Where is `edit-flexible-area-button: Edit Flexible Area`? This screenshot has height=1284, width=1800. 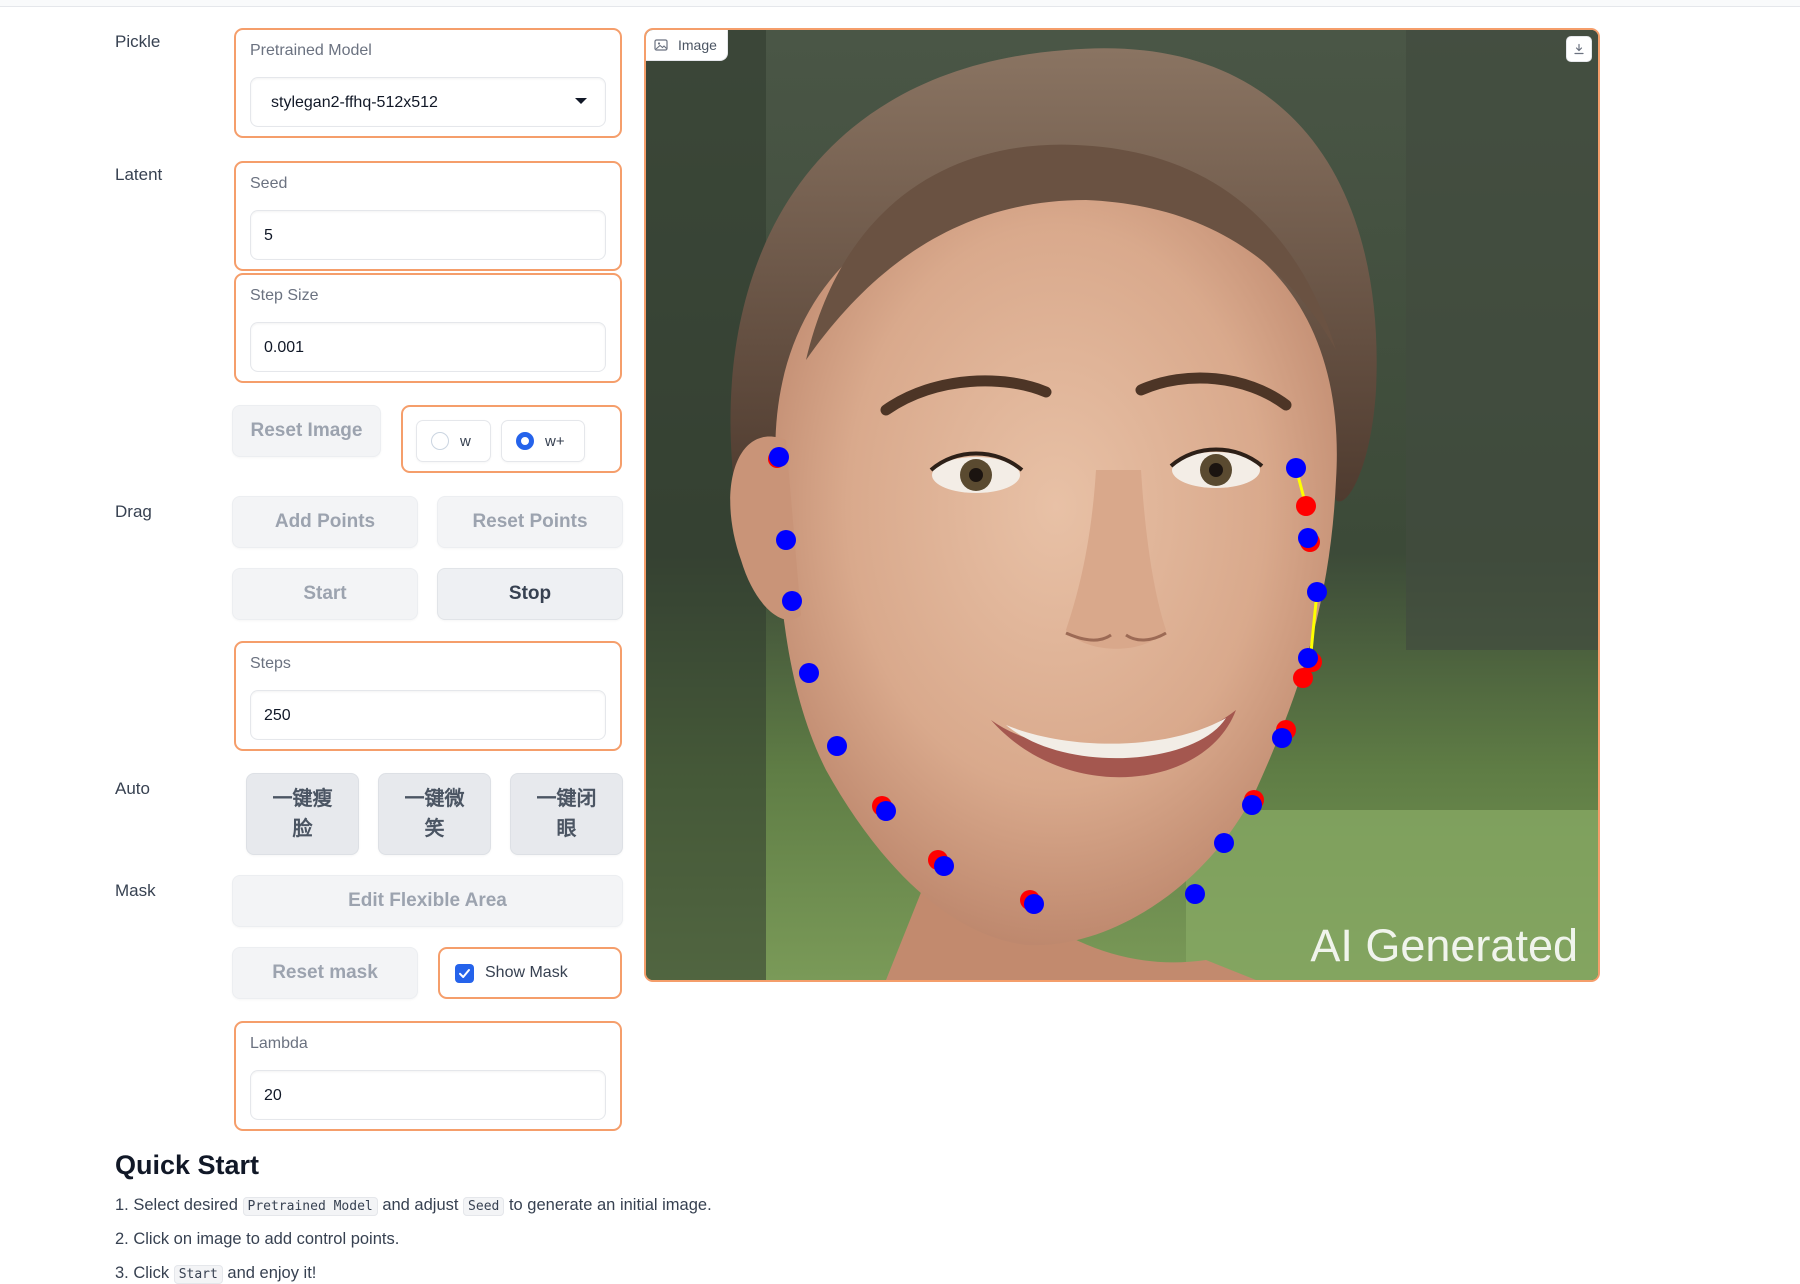
edit-flexible-area-button: Edit Flexible Area is located at coordinates (427, 901).